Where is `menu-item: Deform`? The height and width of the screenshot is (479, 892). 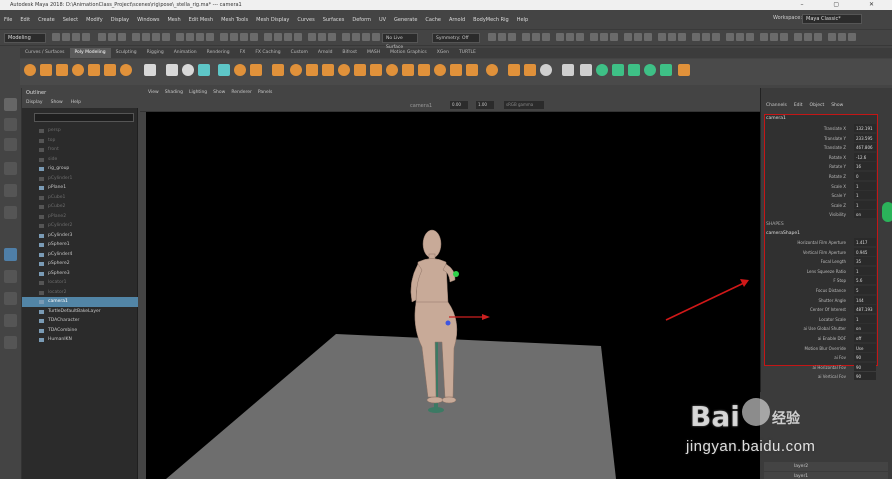
menu-item: Deform is located at coordinates (361, 20).